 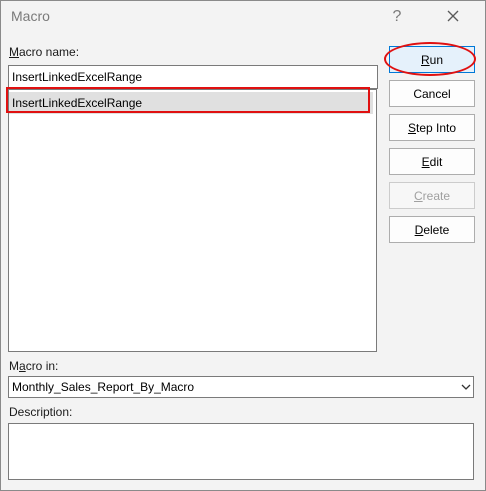 I want to click on cancel-button: Cancel, so click(x=432, y=93).